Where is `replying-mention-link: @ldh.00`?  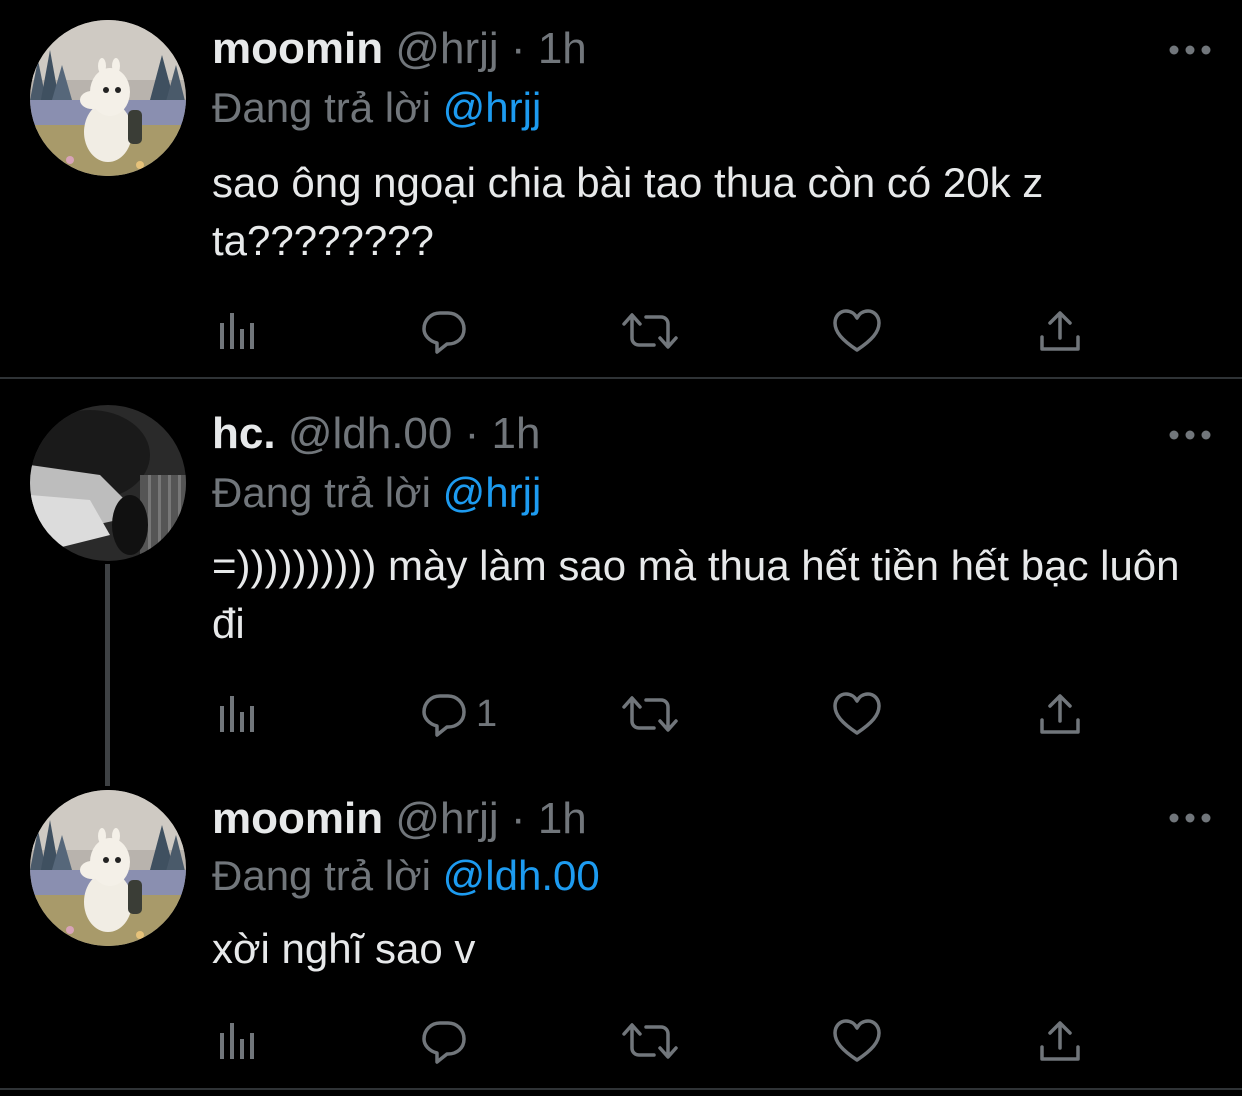
replying-mention-link: @ldh.00 is located at coordinates (521, 875).